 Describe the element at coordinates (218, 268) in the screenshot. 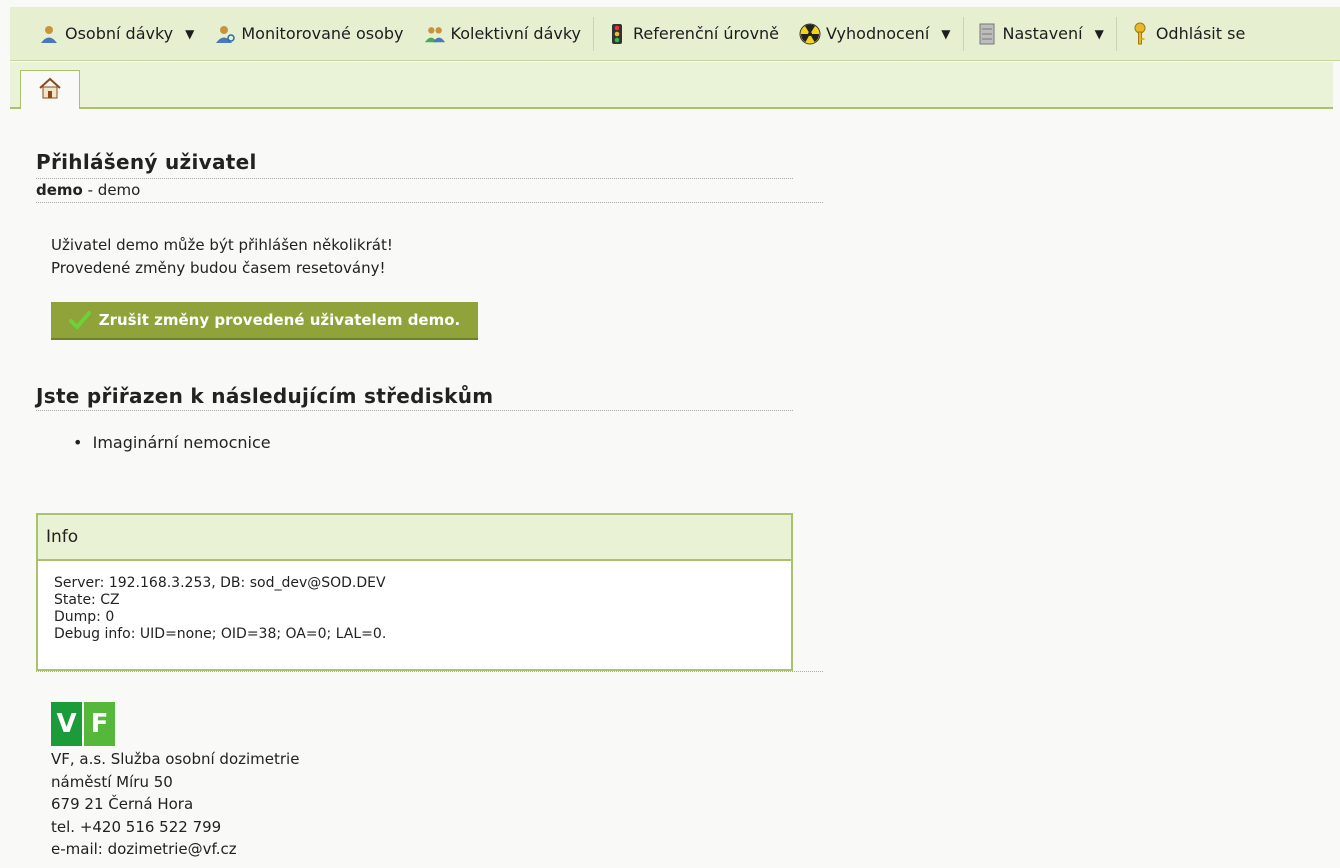

I see `notice-line-2: Provedené změny budou časem resetovány!` at that location.